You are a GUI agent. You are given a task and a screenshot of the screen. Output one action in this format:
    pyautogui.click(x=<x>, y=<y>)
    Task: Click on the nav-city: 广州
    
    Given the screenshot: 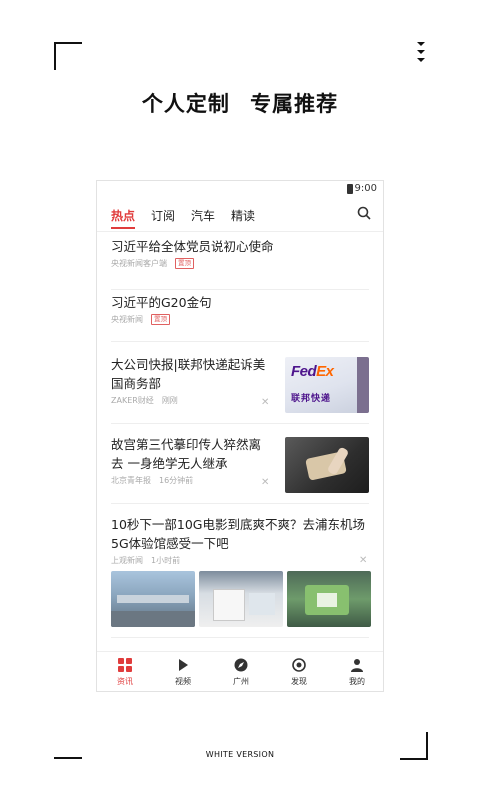 What is the action you would take?
    pyautogui.click(x=241, y=672)
    